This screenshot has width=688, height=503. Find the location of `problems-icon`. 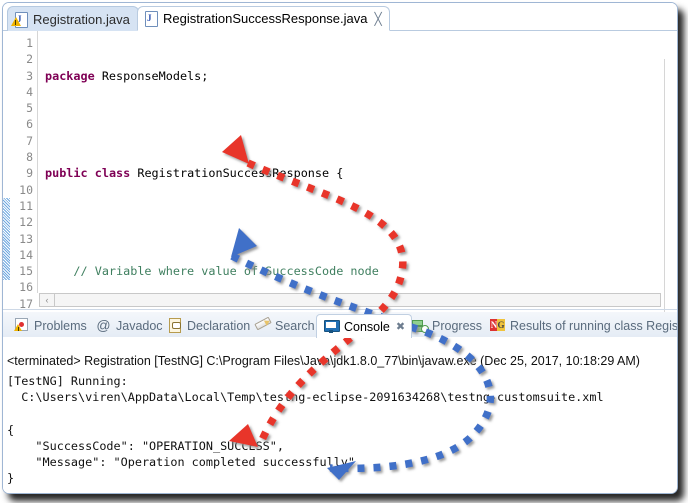

problems-icon is located at coordinates (21, 325).